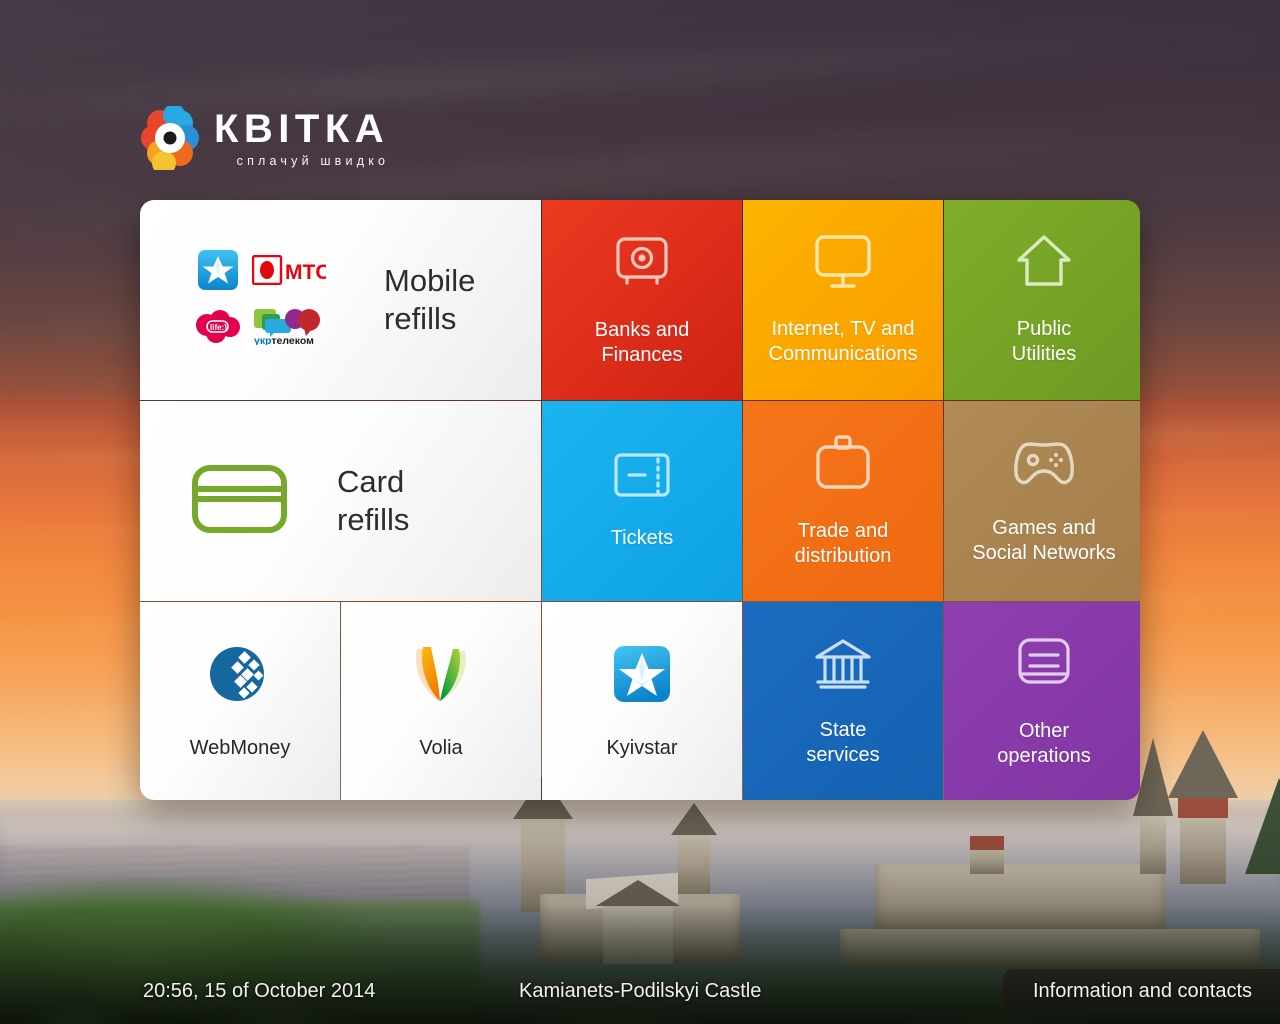 This screenshot has width=1280, height=1024. What do you see at coordinates (1044, 755) in the screenshot?
I see `tile-label-line2: operations` at bounding box center [1044, 755].